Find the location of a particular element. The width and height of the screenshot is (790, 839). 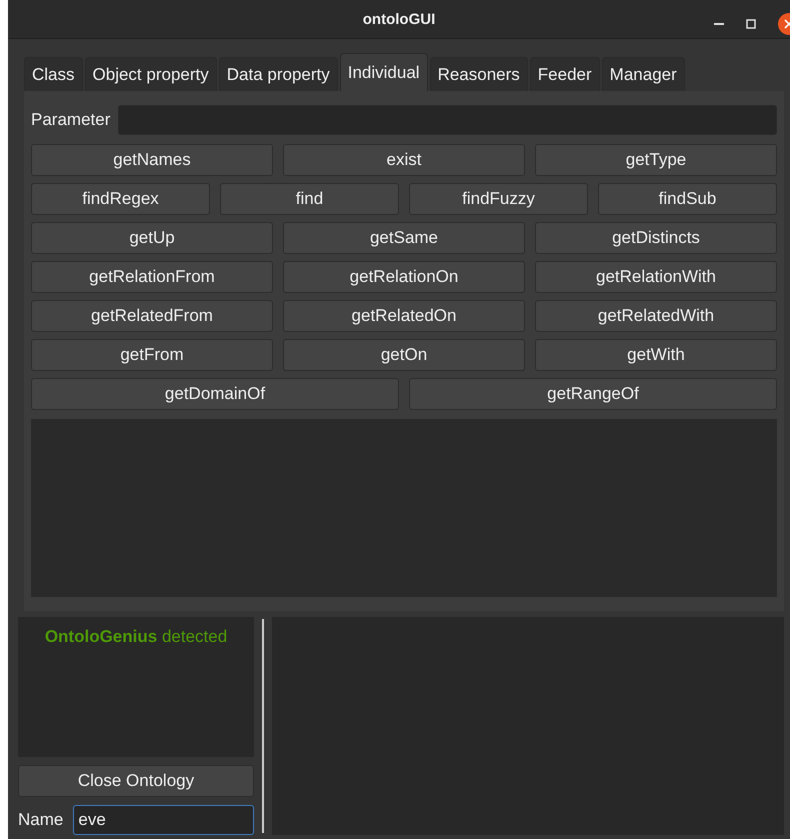

query-button: getUp is located at coordinates (152, 238).